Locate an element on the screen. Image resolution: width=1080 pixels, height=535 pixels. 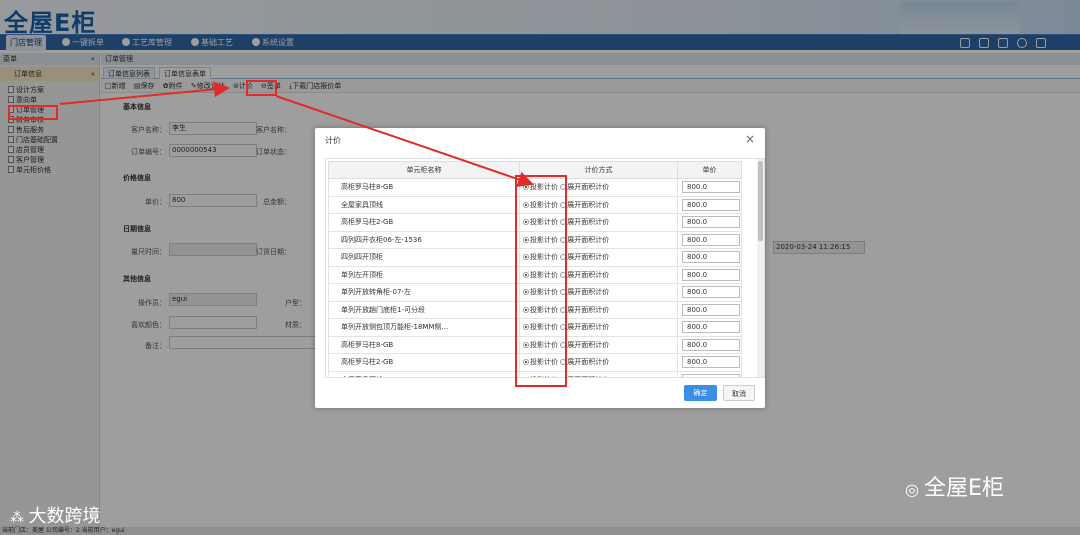
watermark-right: ◎ 全屋E柜 is located at coordinates (954, 488).